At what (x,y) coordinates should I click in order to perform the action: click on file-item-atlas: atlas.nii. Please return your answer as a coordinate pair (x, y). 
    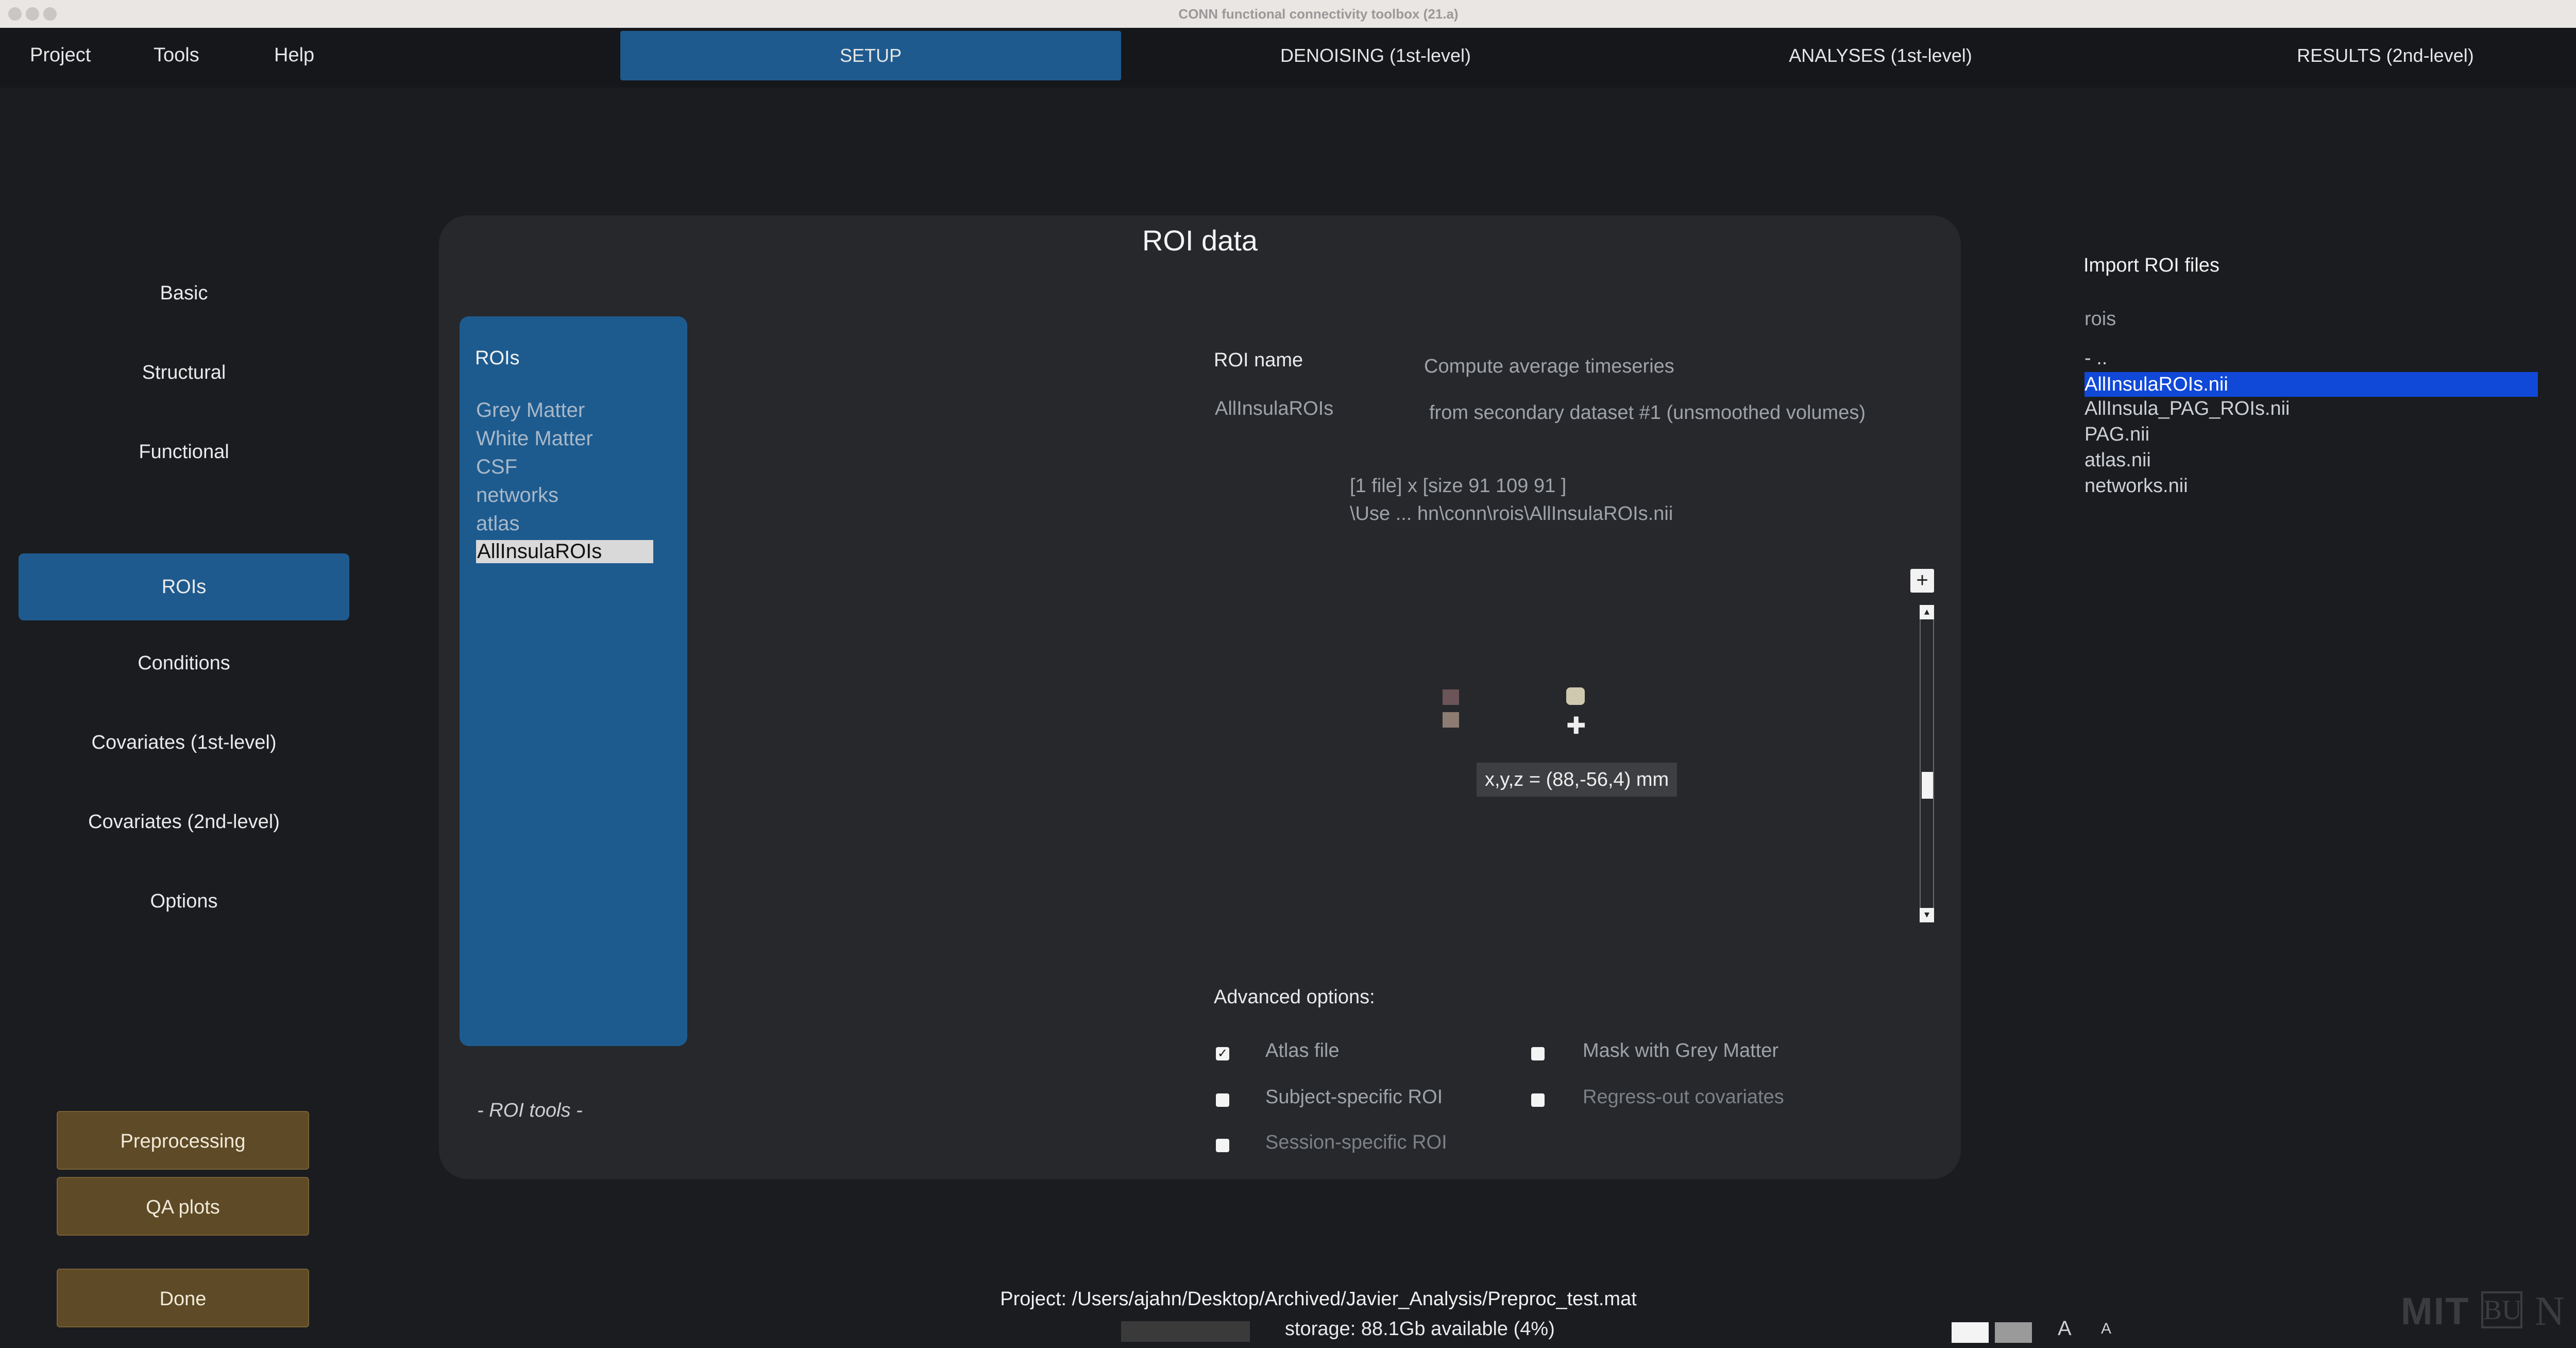
    Looking at the image, I should click on (2117, 460).